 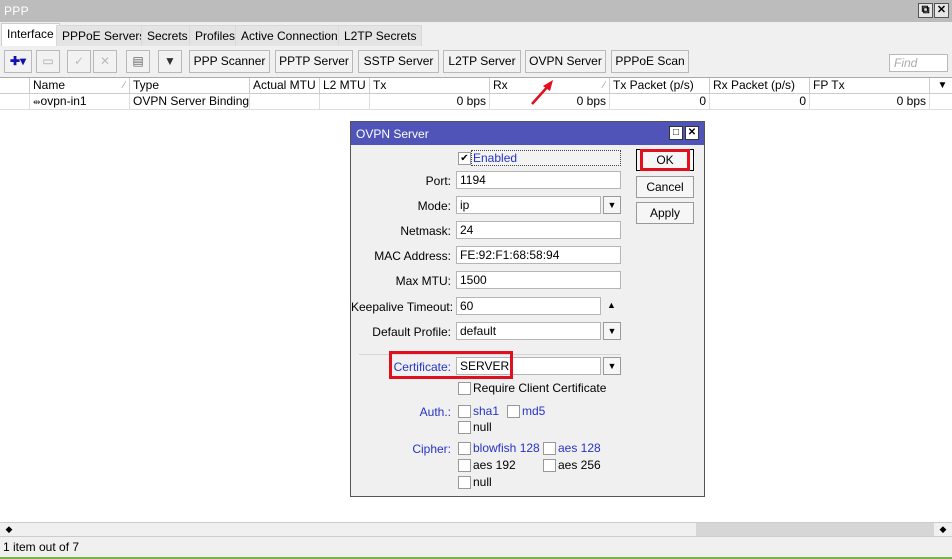 I want to click on column-menu-button: ▼, so click(x=941, y=86).